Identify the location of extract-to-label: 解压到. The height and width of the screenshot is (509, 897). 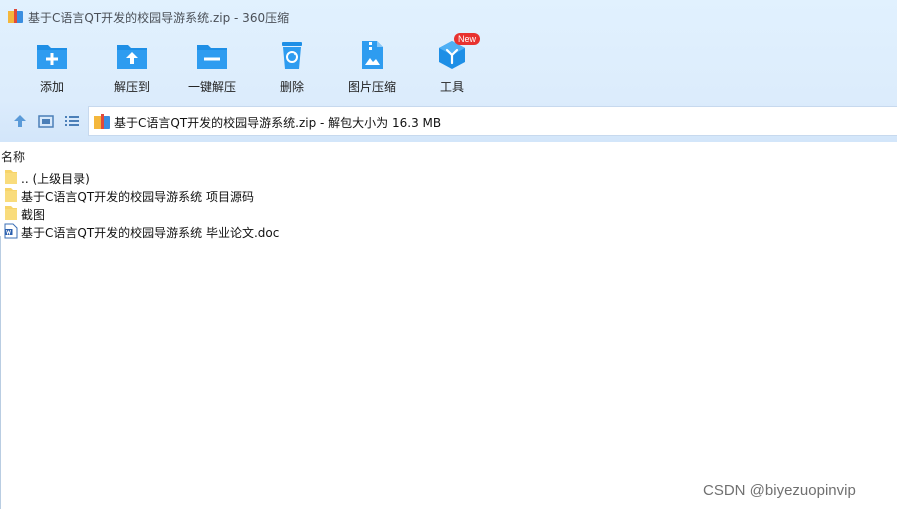
(131, 87).